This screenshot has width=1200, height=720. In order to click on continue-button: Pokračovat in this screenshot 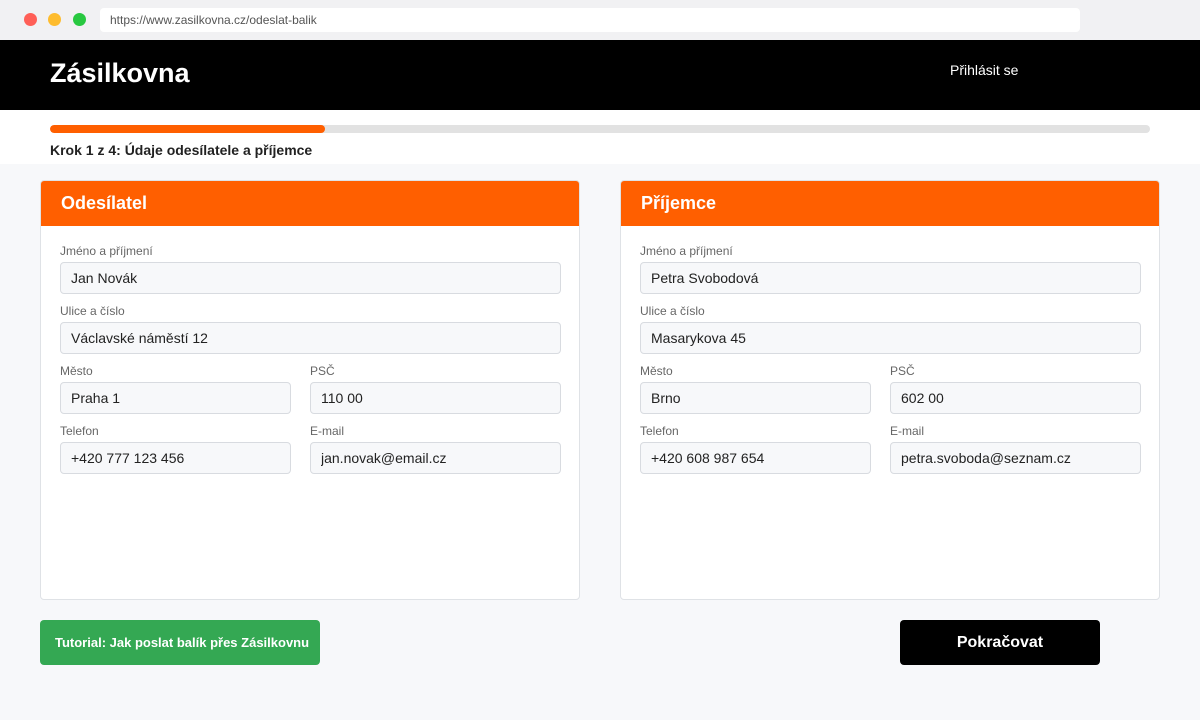, I will do `click(1000, 642)`.